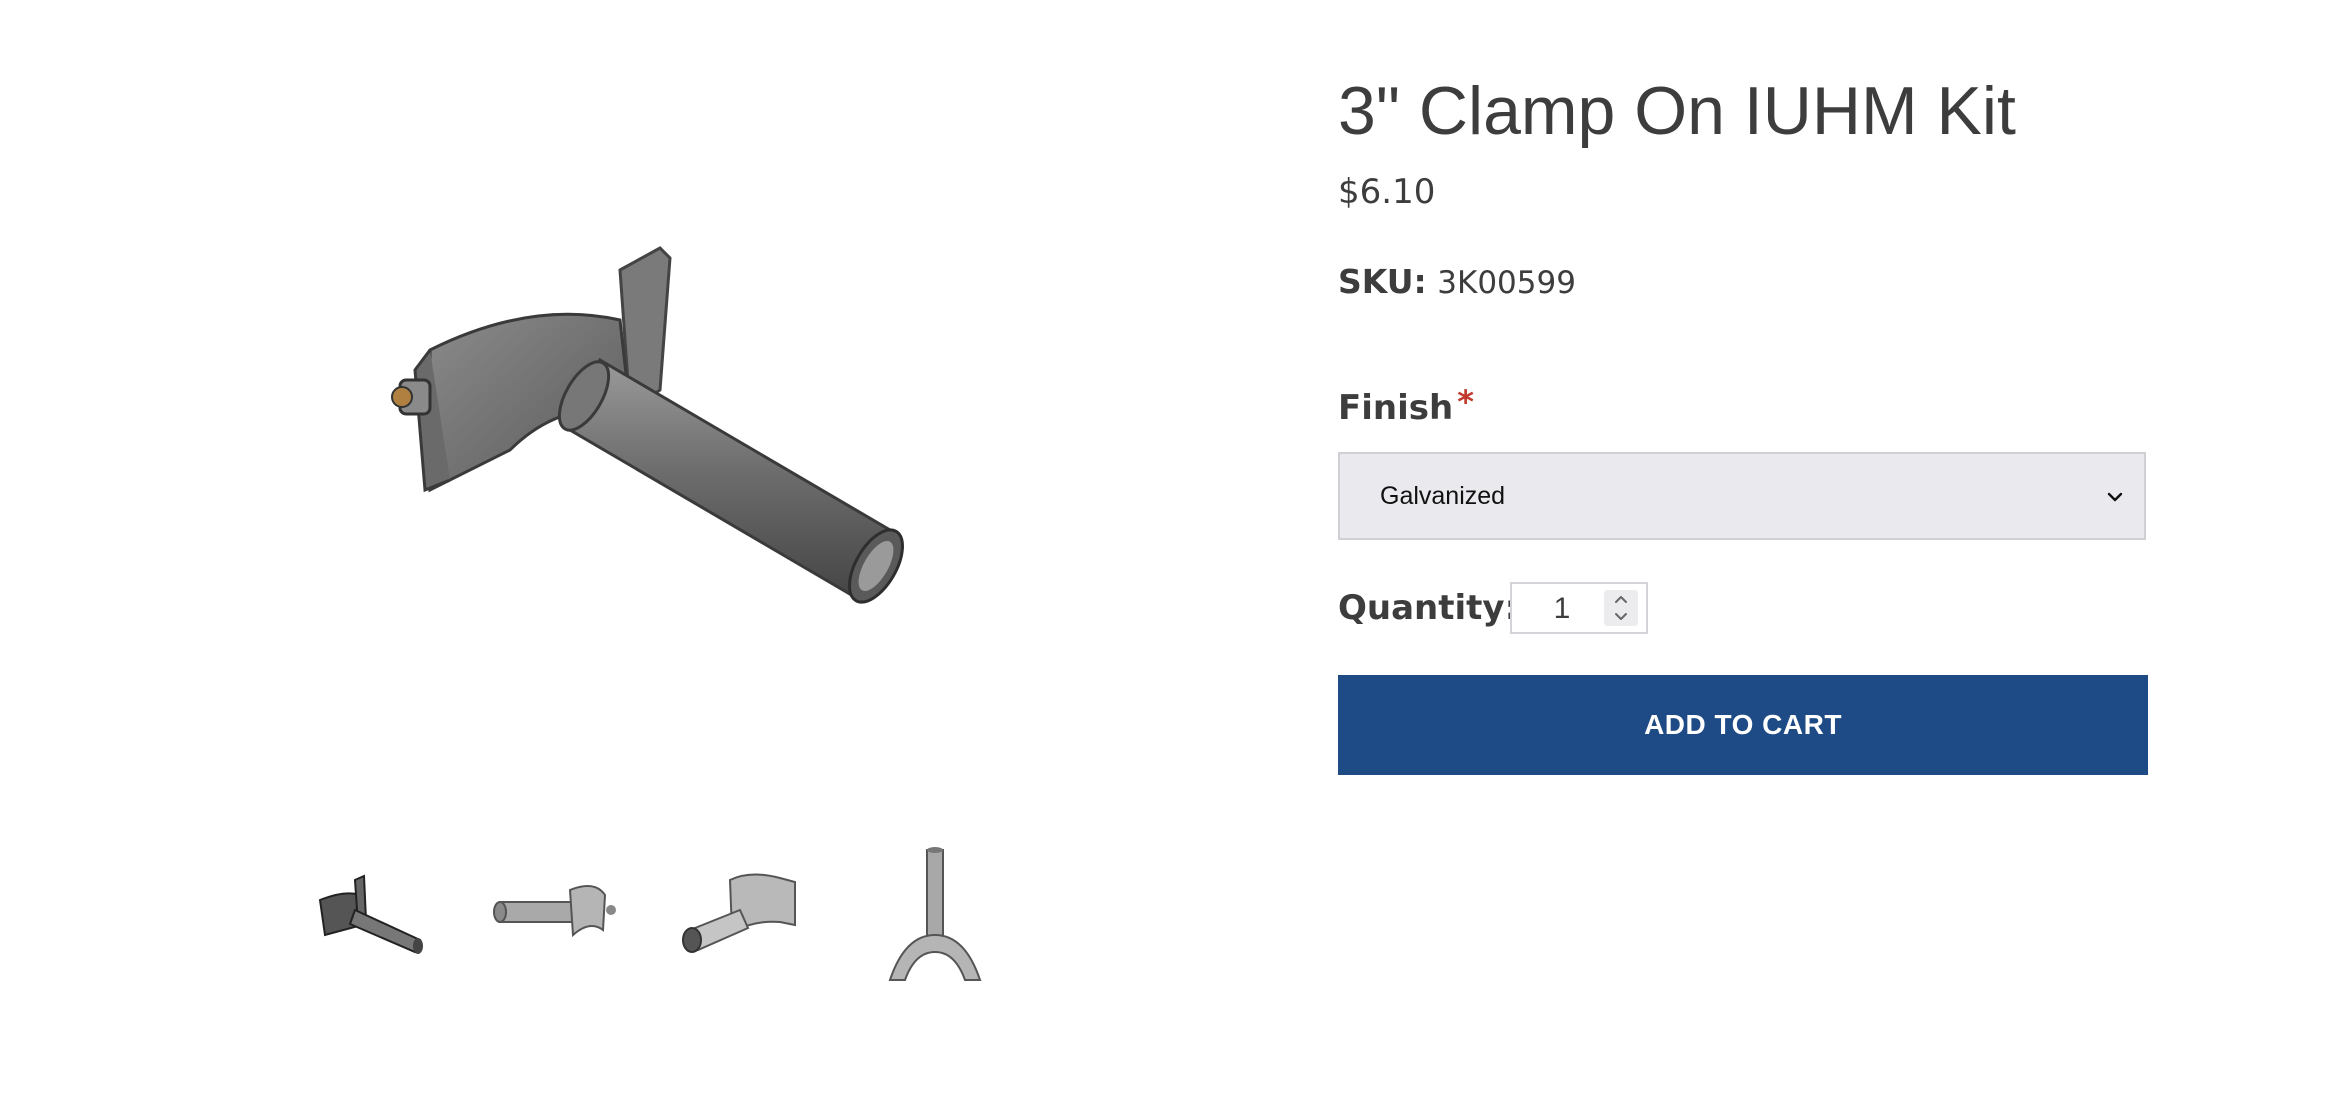 Image resolution: width=2352 pixels, height=1104 pixels. Describe the element at coordinates (1428, 608) in the screenshot. I see `quantity-label: Quantity:` at that location.